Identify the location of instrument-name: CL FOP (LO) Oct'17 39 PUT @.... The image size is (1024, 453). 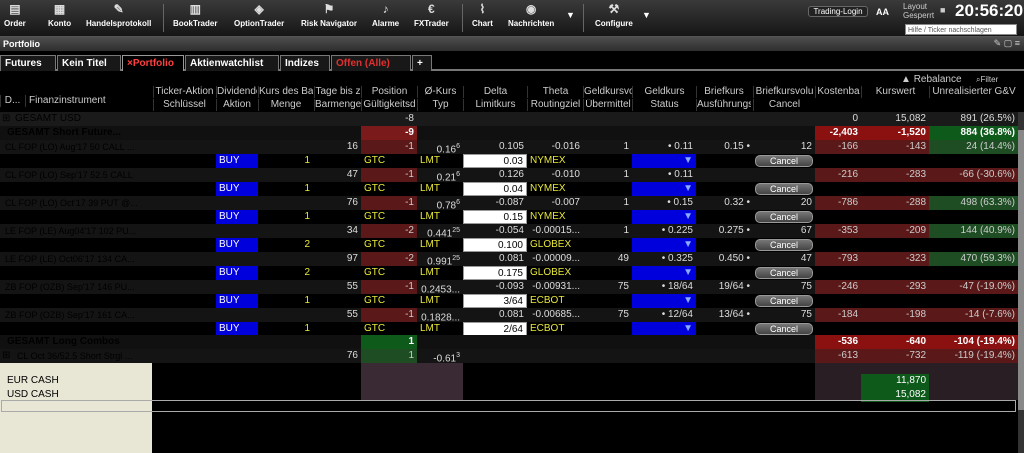
(77, 203).